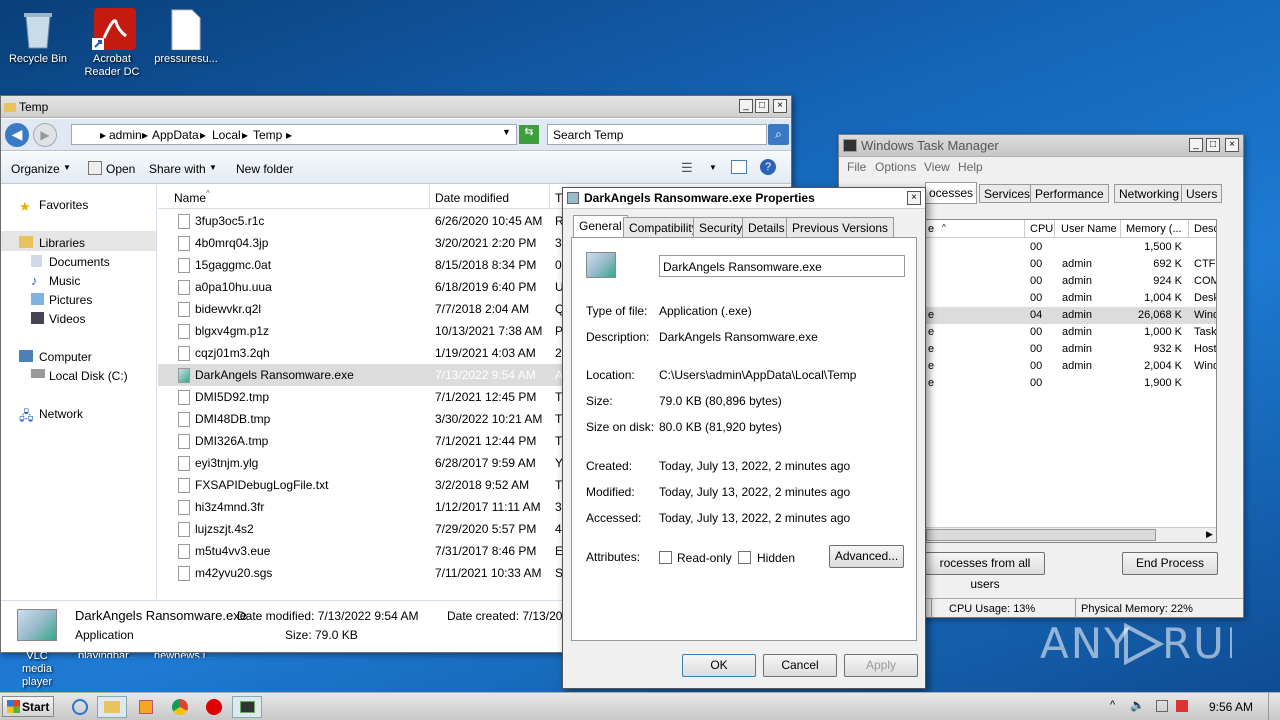 The width and height of the screenshot is (1280, 720). Describe the element at coordinates (704, 558) in the screenshot. I see `readonly-label: Read-only` at that location.